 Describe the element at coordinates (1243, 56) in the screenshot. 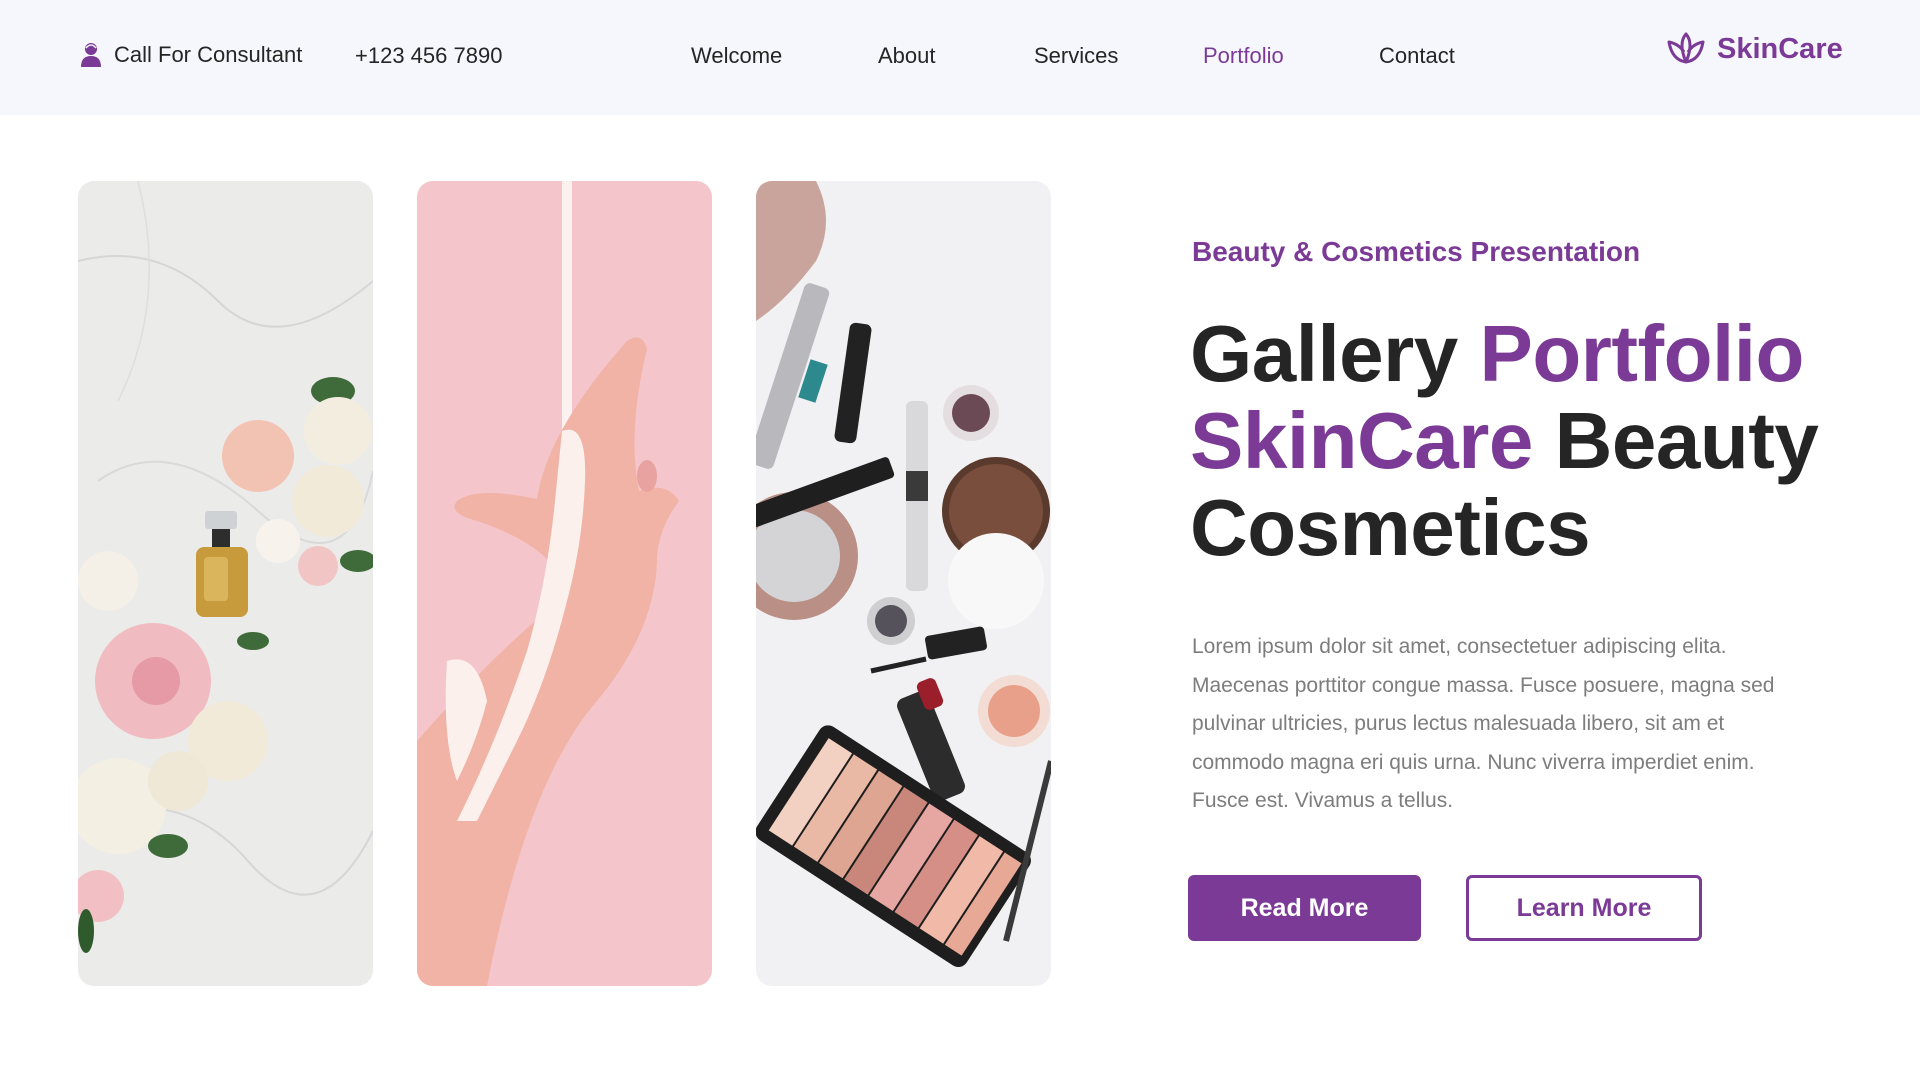

I see `nav-portfolio: Portfolio` at that location.